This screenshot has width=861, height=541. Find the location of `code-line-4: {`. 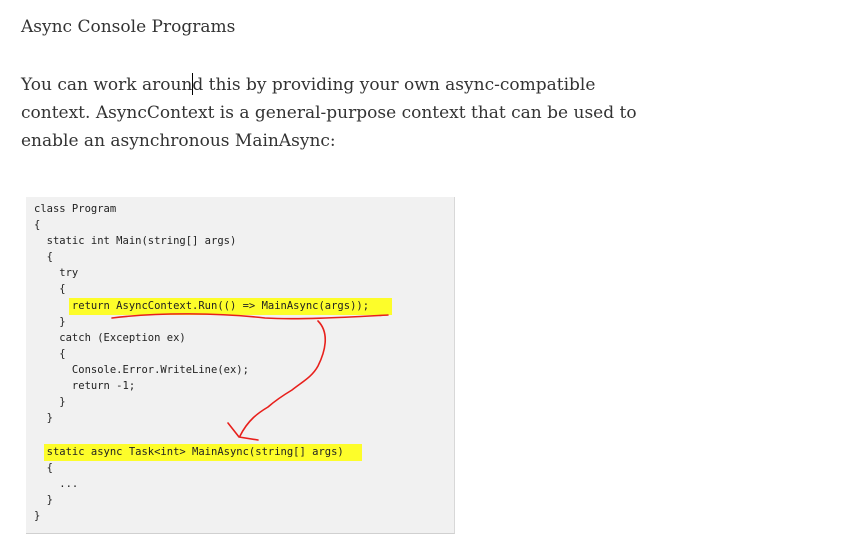

code-line-4: { is located at coordinates (43, 257).